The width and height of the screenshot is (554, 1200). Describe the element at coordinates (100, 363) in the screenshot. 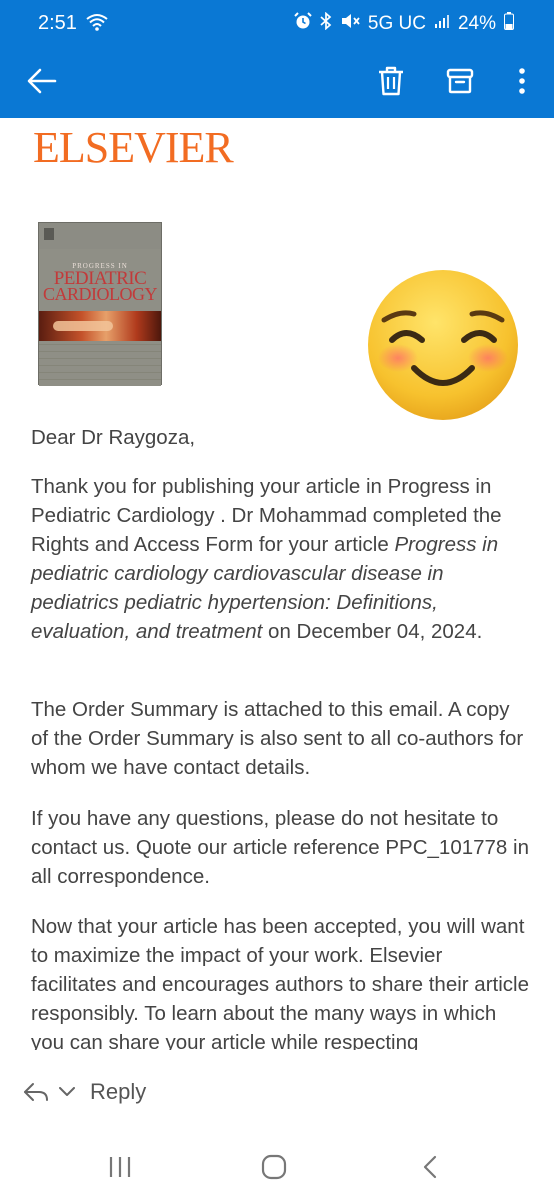

I see `cover-lines` at that location.